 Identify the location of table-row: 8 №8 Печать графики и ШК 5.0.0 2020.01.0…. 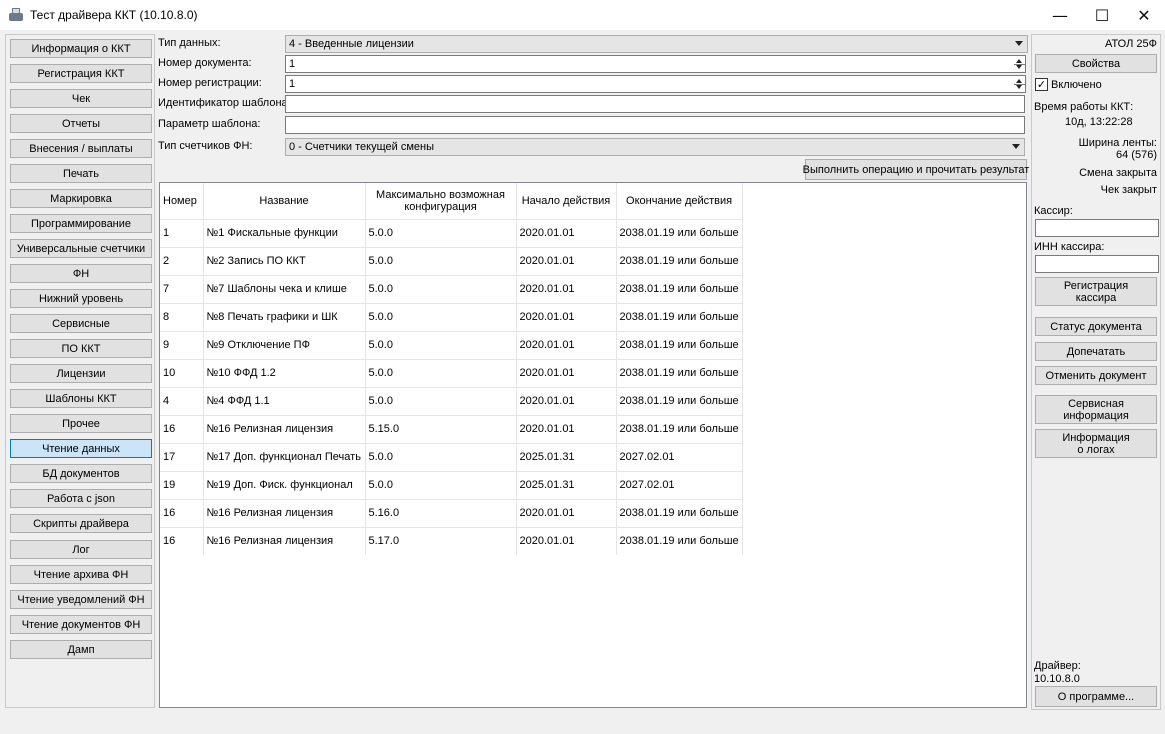
(451, 316).